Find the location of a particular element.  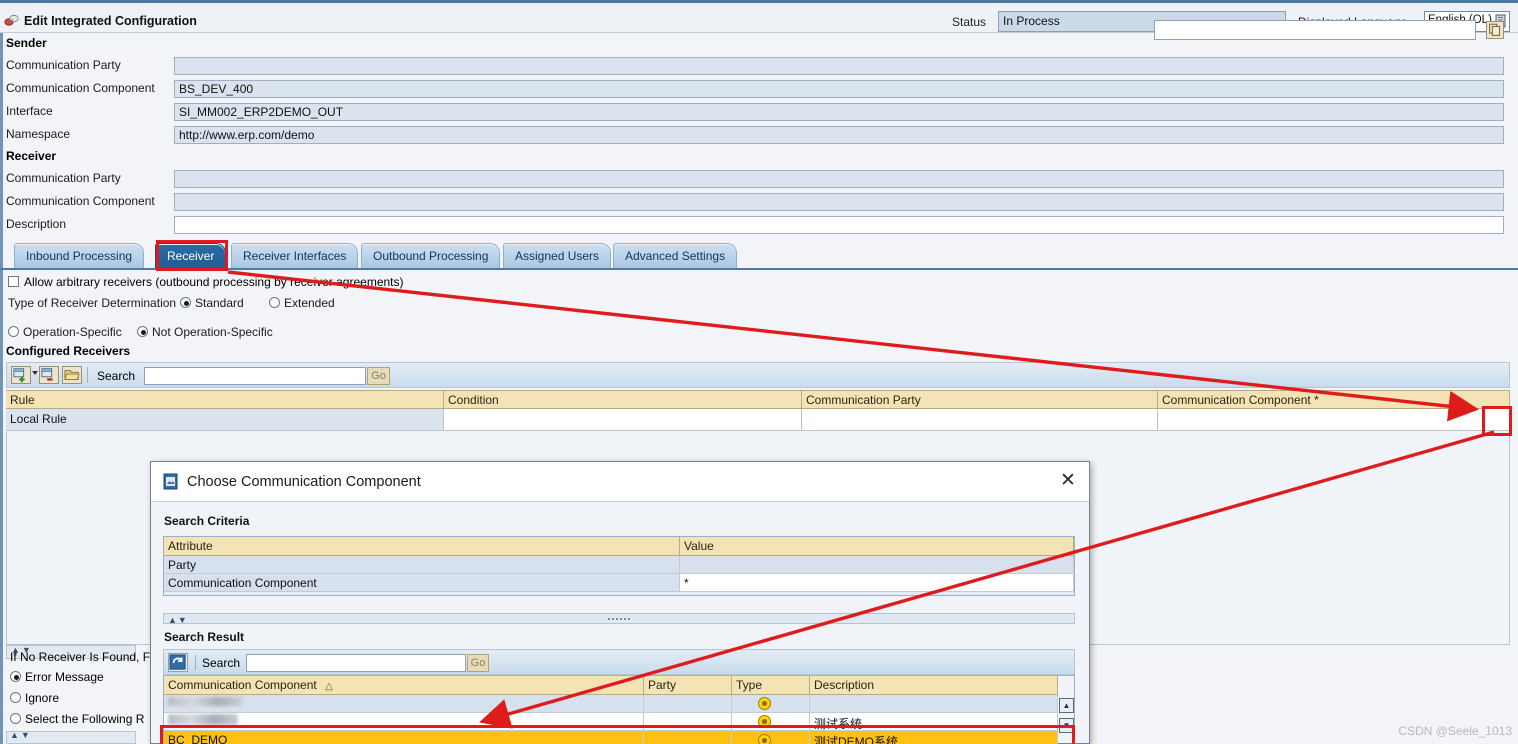

insert-row-icon is located at coordinates (21, 375).